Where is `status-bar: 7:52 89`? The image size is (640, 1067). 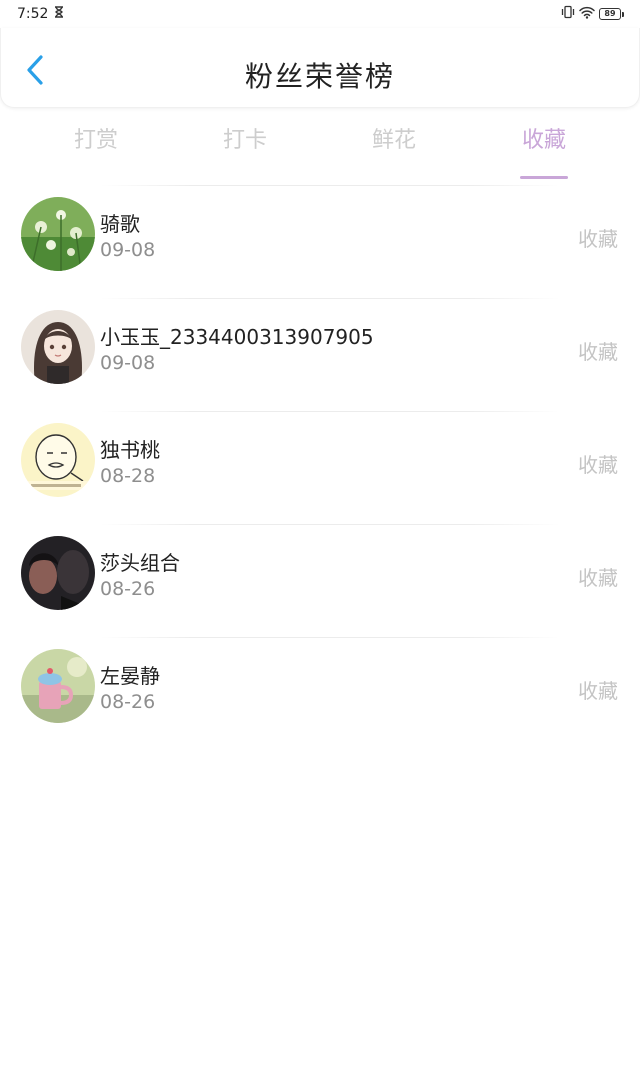
status-bar: 7:52 89 is located at coordinates (320, 14).